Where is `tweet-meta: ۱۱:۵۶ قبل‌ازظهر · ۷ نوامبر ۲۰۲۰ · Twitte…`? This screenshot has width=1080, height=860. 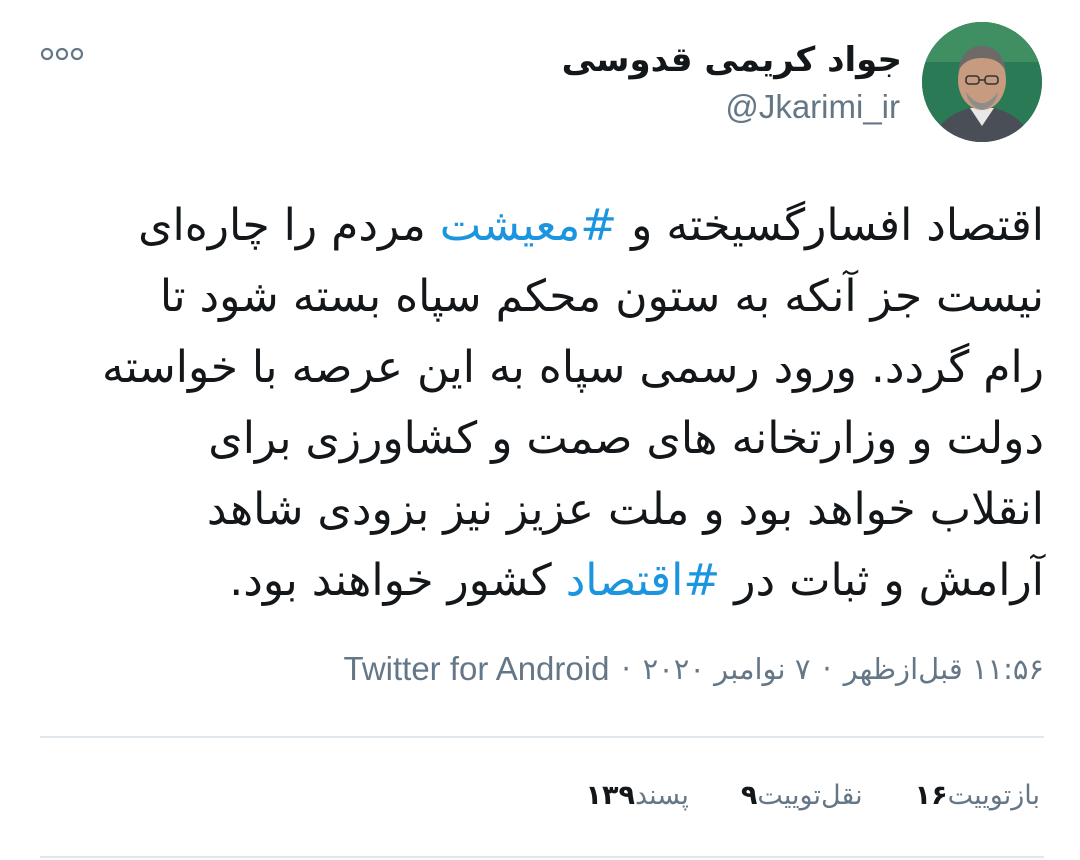 tweet-meta: ۱۱:۵۶ قبل‌ازظهر · ۷ نوامبر ۲۰۲۰ · Twitte… is located at coordinates (542, 669).